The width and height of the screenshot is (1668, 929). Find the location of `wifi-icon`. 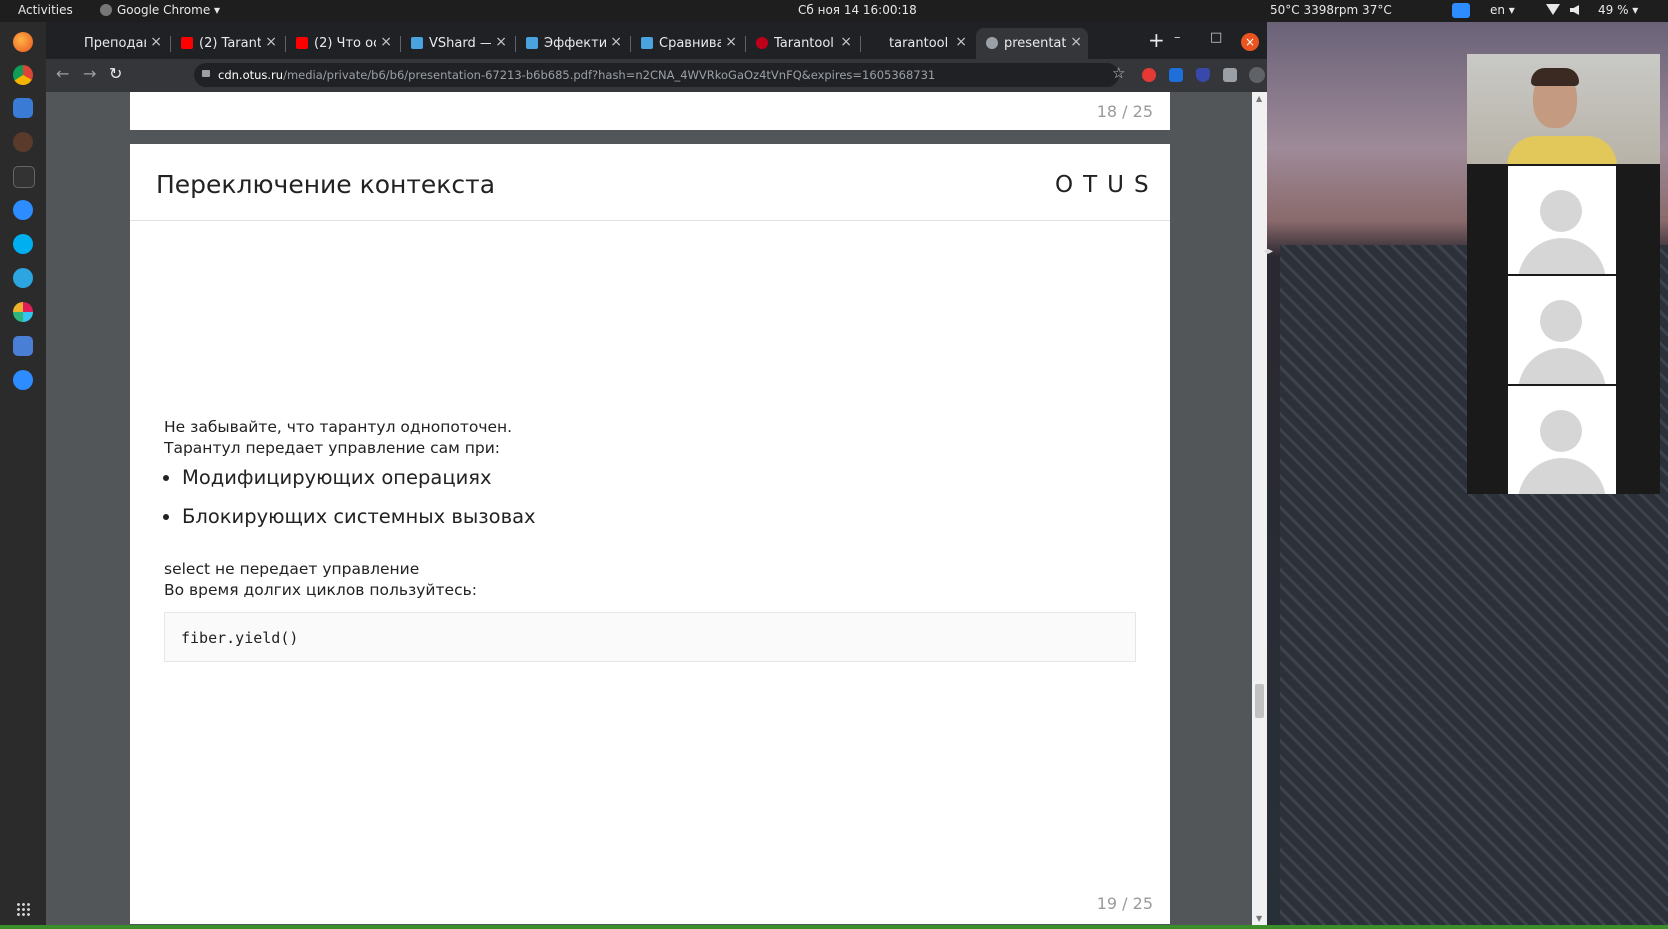

wifi-icon is located at coordinates (1553, 9).